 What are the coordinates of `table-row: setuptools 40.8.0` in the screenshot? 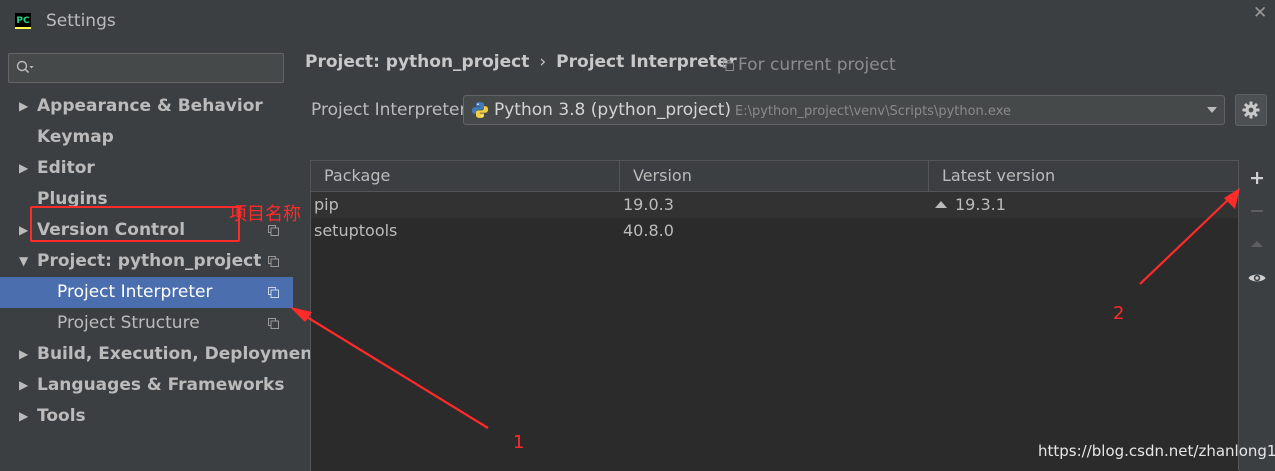 It's located at (775, 231).